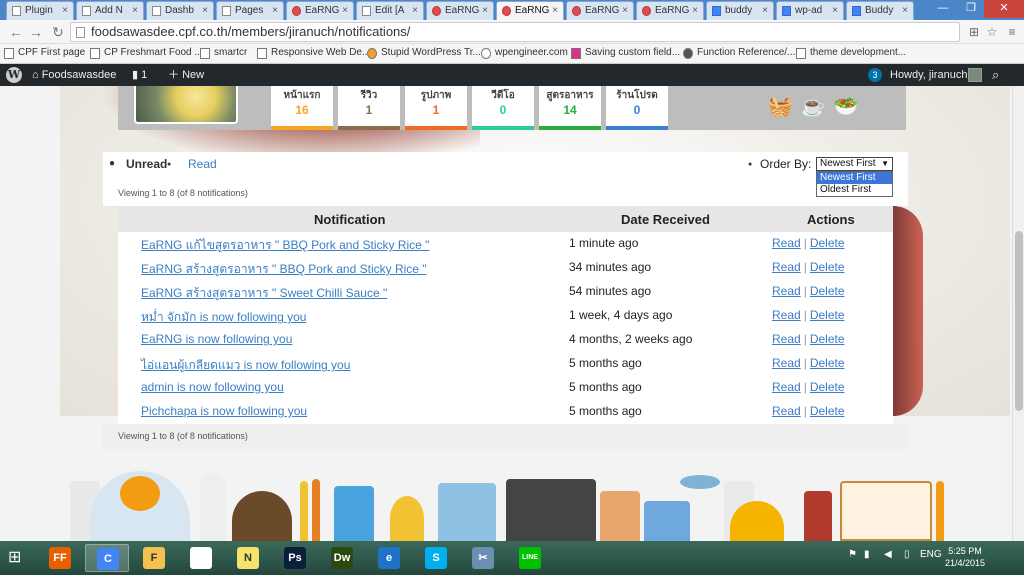  I want to click on windows-start-icon: ⊞, so click(18, 558).